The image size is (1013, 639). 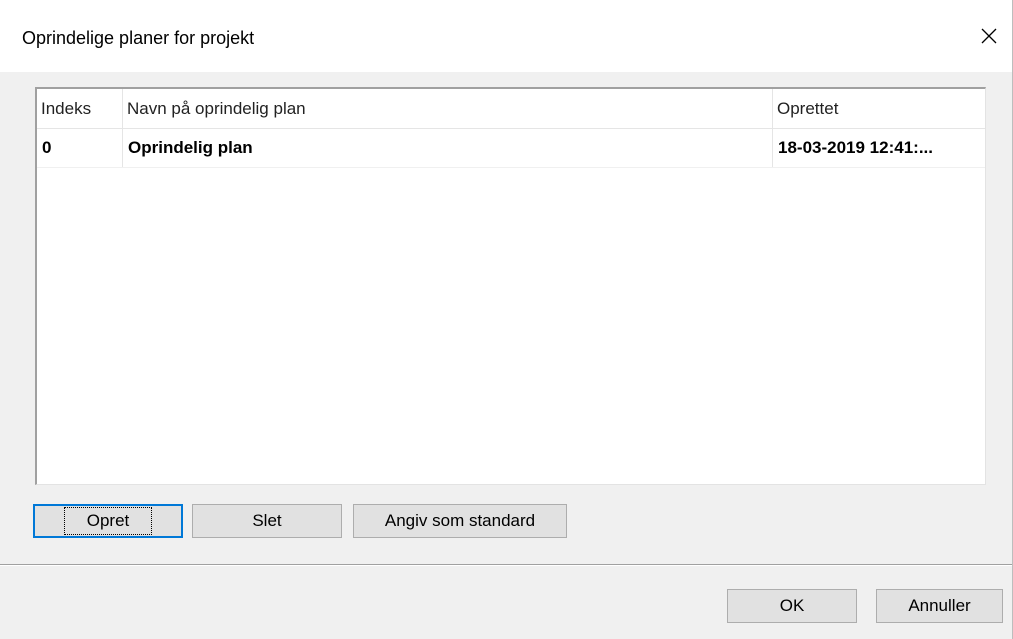 What do you see at coordinates (138, 38) in the screenshot?
I see `dialog-title: Oprindelige planer for projekt` at bounding box center [138, 38].